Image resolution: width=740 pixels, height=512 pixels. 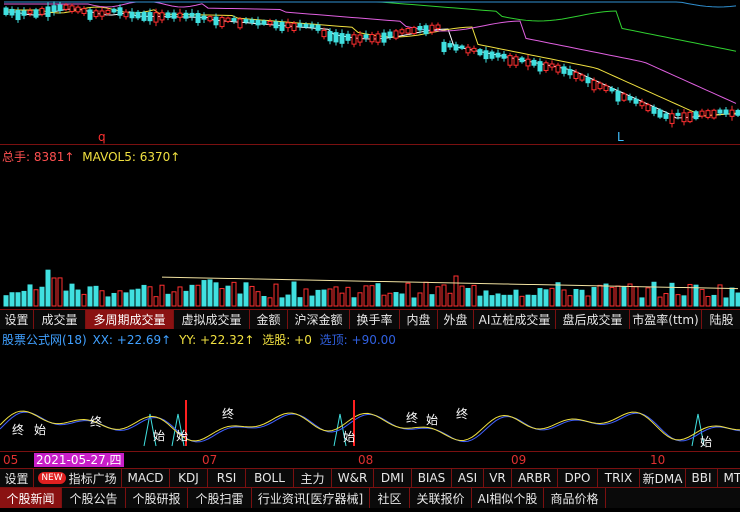 I want to click on time-axis: 05 2021-05-27,四 07 08 09 10, so click(x=370, y=459).